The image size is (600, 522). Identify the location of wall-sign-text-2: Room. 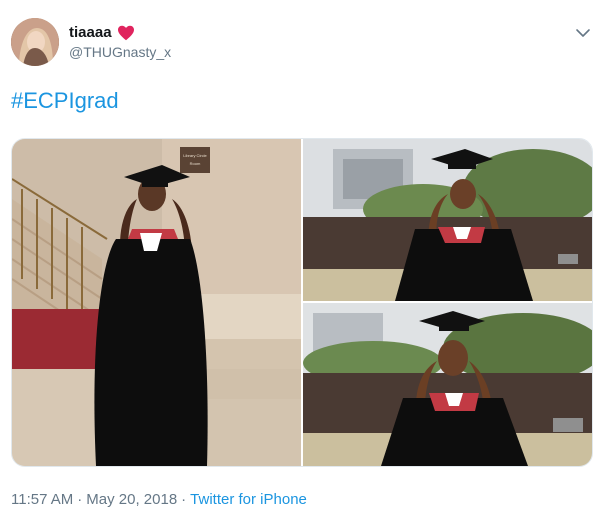
(195, 163).